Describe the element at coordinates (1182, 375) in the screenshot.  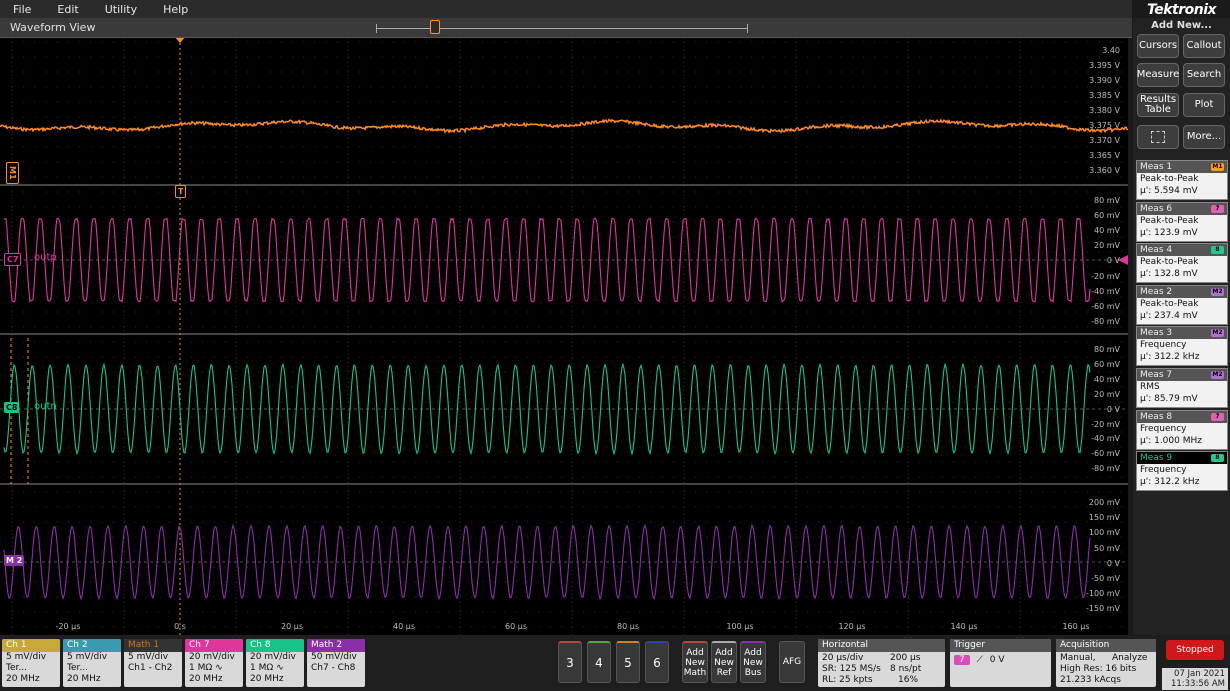
I see `measurement-name: Meas 7 M2` at that location.